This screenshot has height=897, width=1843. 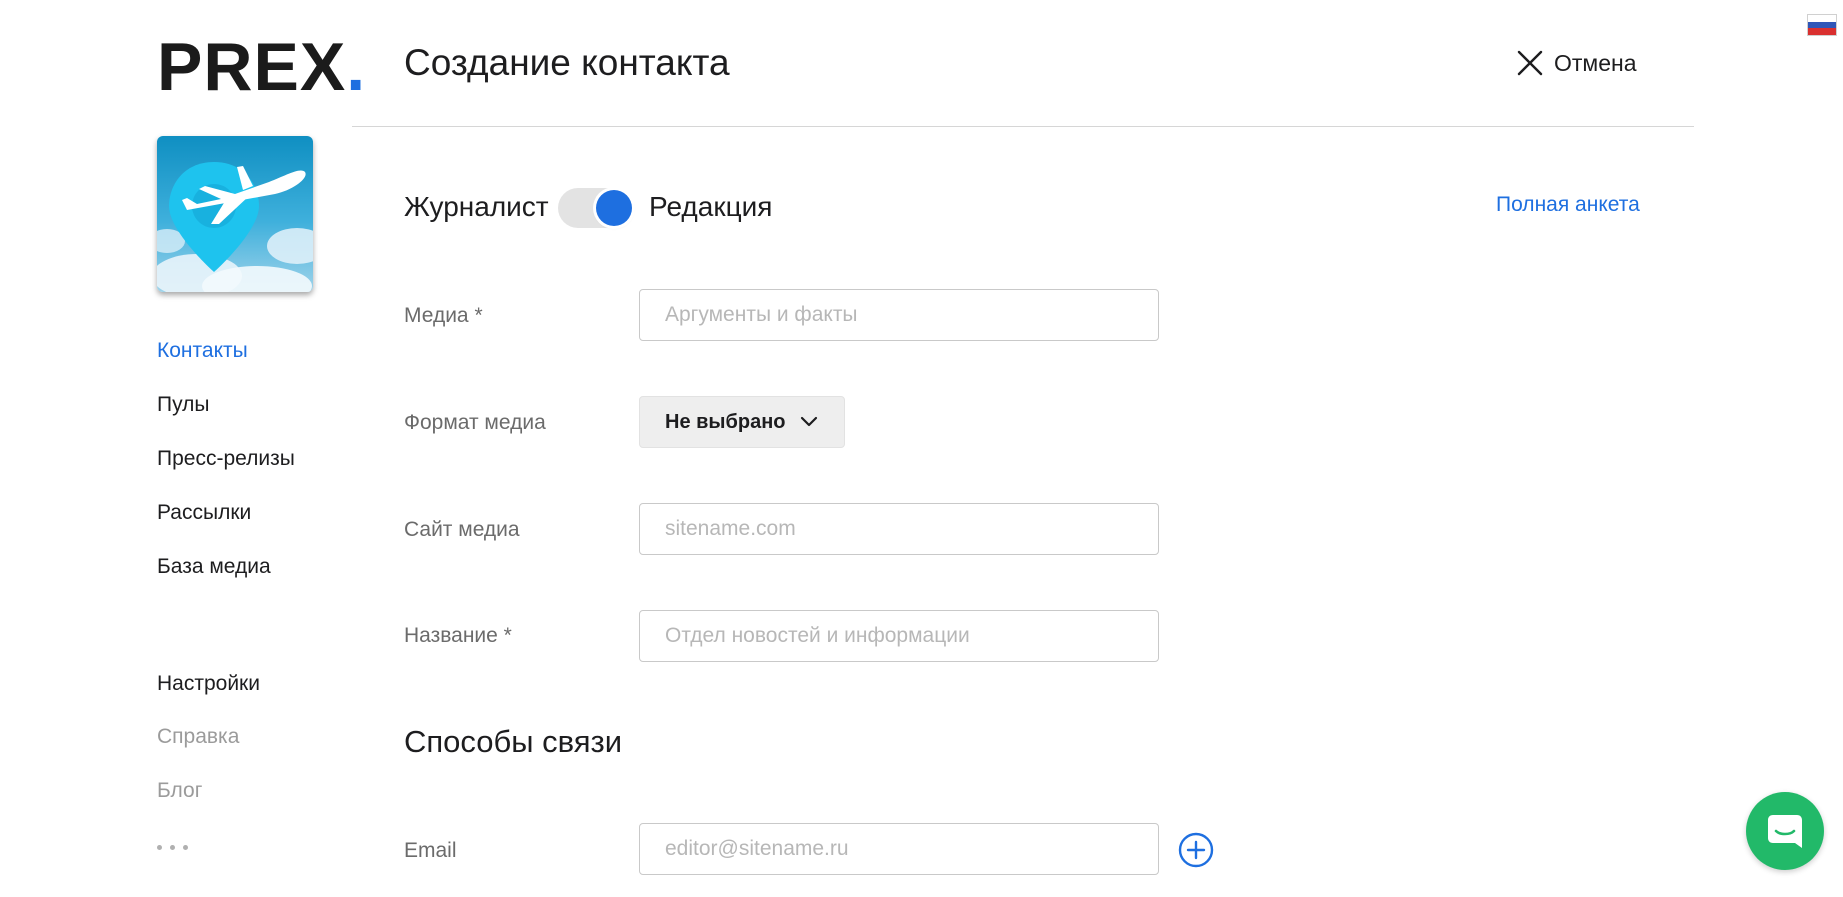 I want to click on chat-bubble-icon, so click(x=1785, y=831).